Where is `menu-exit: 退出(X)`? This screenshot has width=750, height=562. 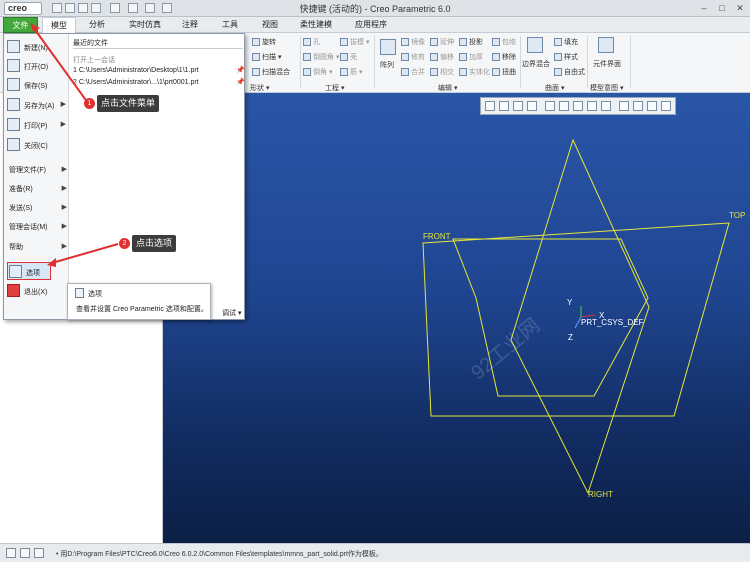 menu-exit: 退出(X) is located at coordinates (36, 291).